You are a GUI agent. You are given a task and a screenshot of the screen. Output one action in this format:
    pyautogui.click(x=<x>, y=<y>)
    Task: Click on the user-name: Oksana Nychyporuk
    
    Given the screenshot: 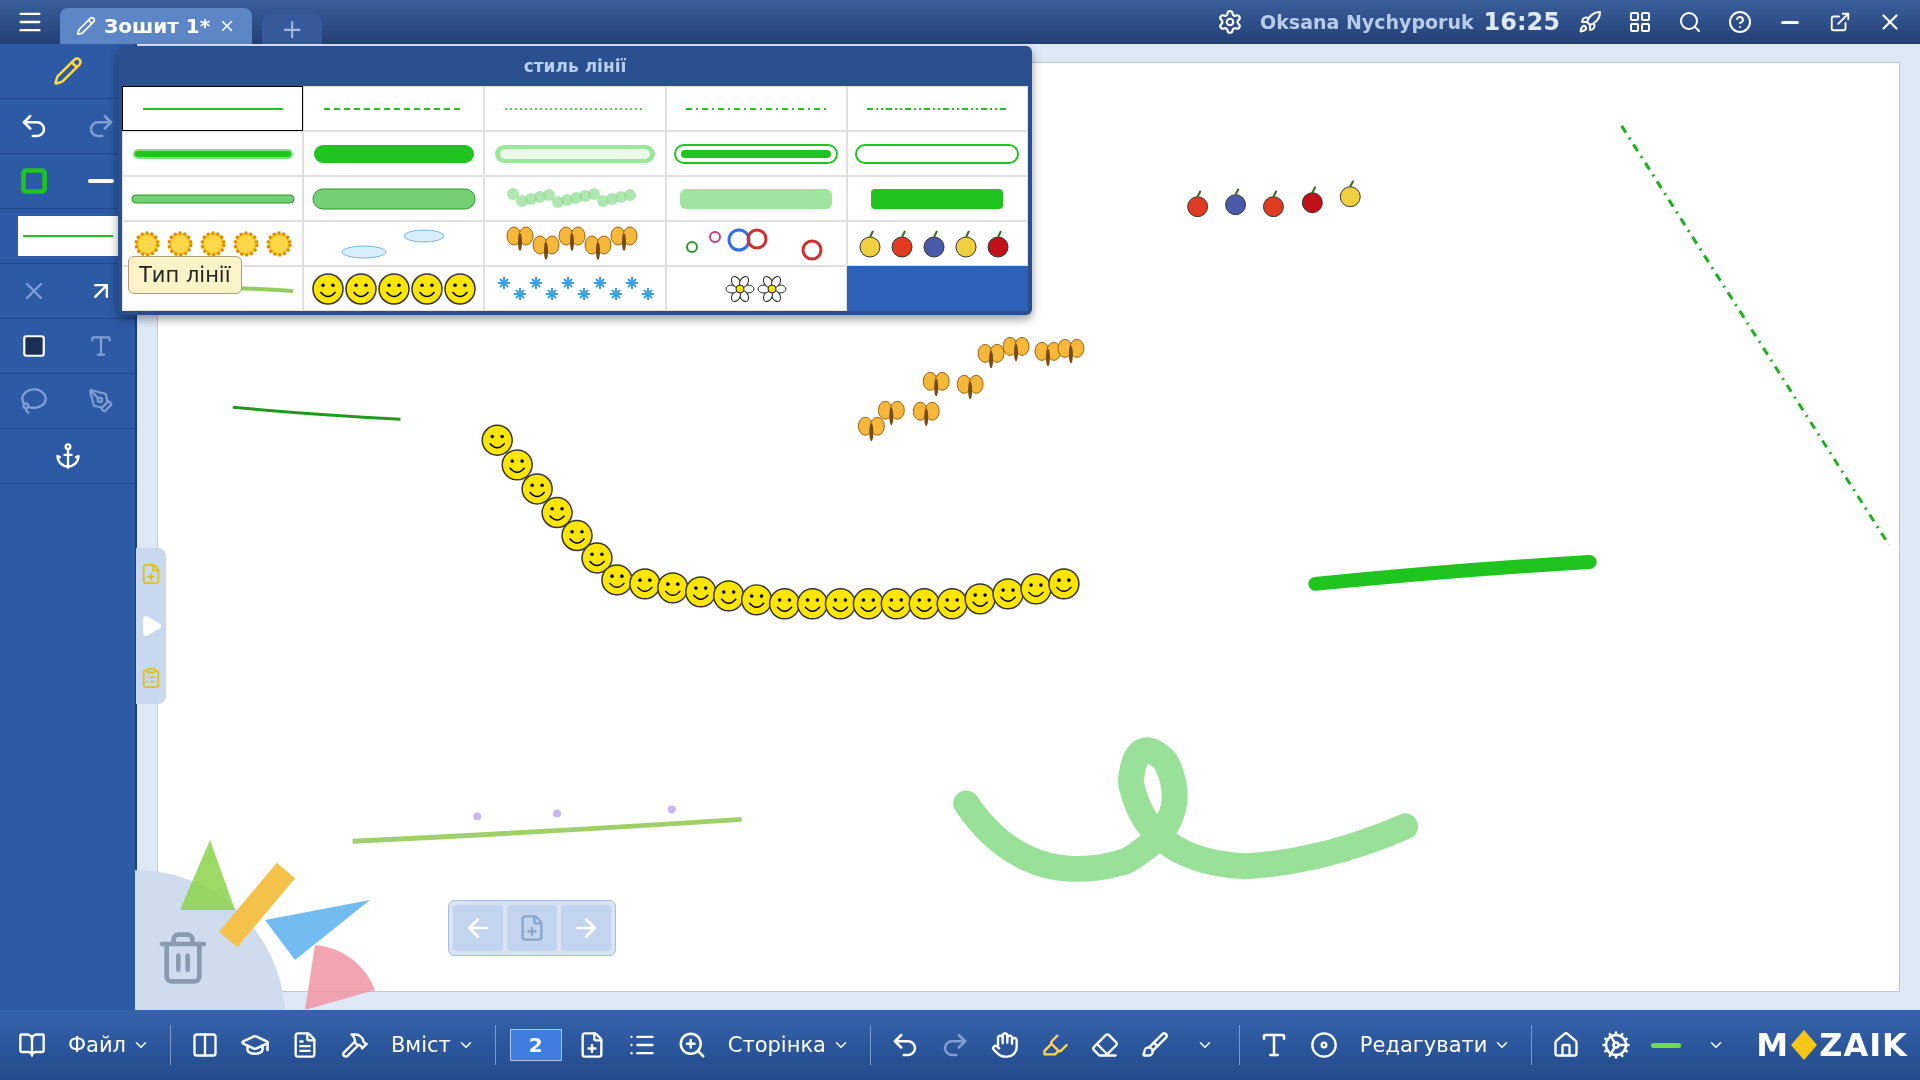 What is the action you would take?
    pyautogui.click(x=1367, y=22)
    